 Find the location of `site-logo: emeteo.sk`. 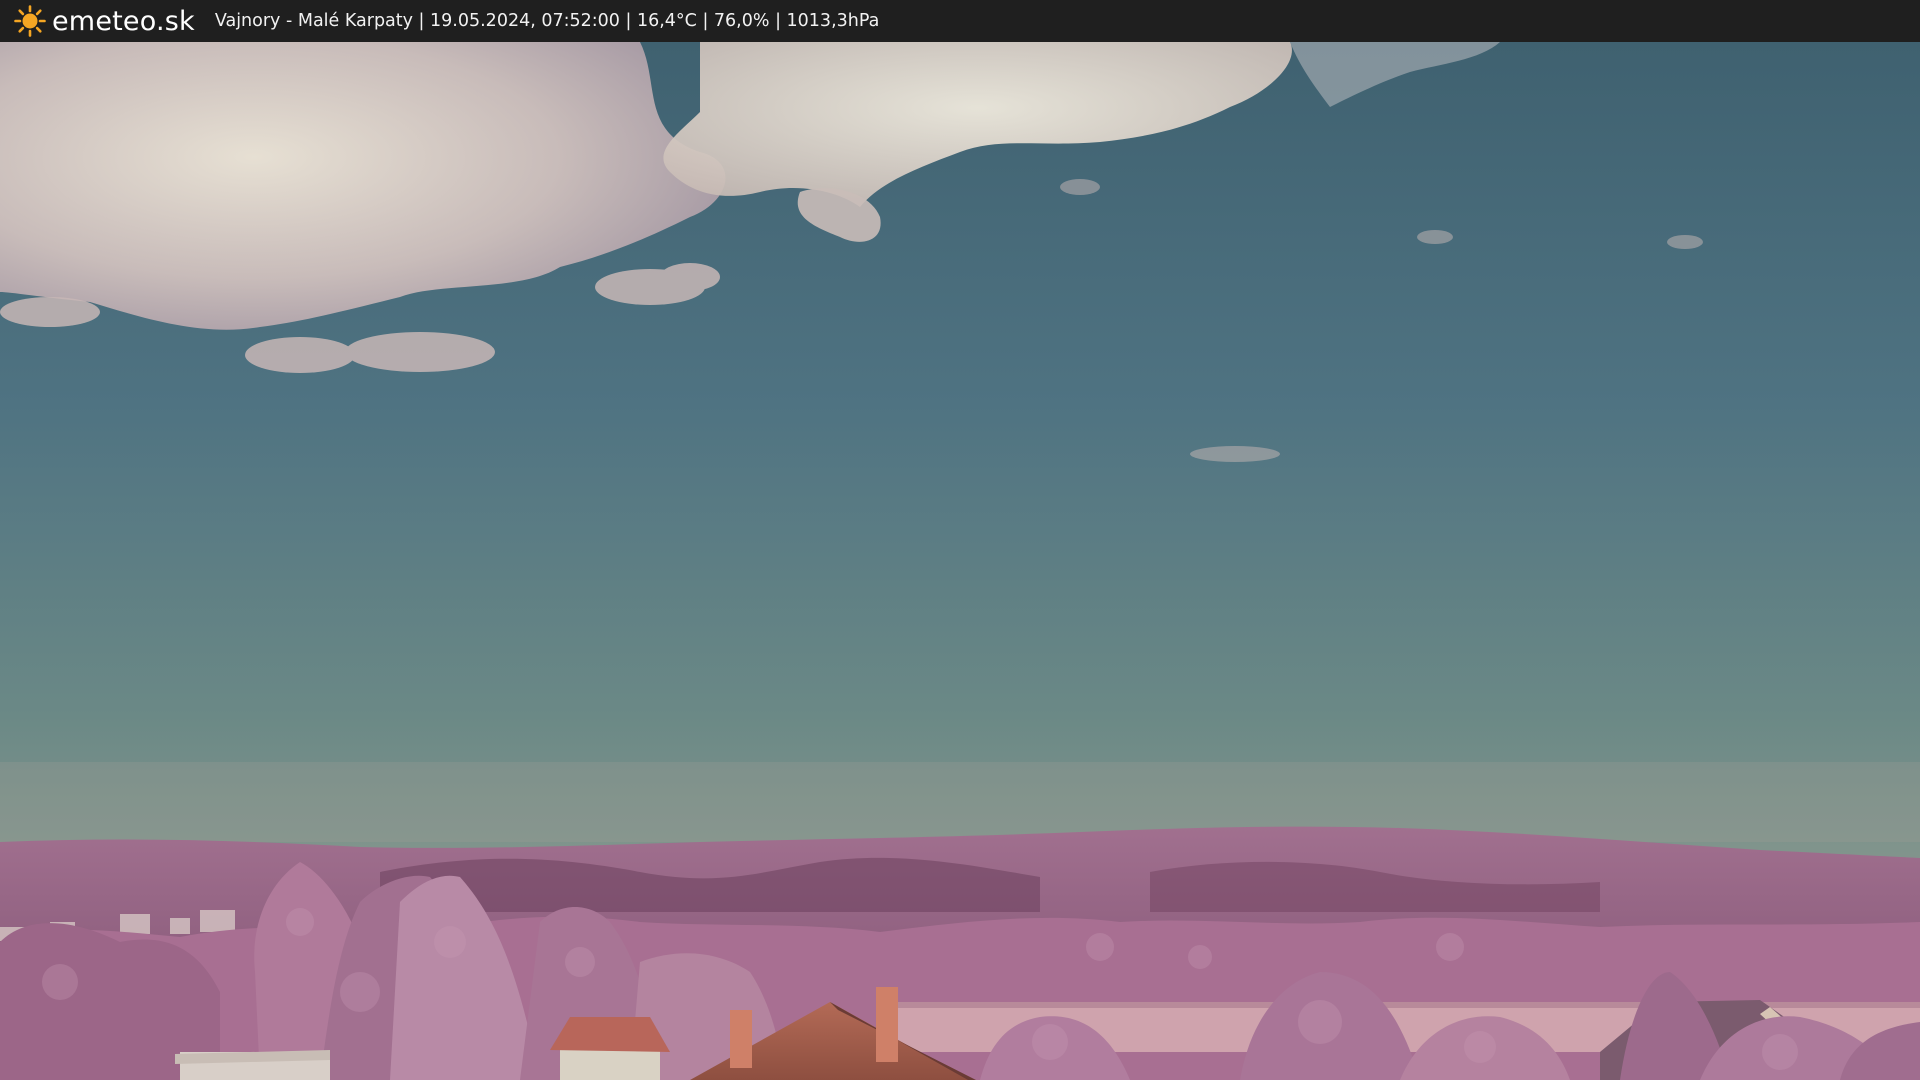

site-logo: emeteo.sk is located at coordinates (104, 21).